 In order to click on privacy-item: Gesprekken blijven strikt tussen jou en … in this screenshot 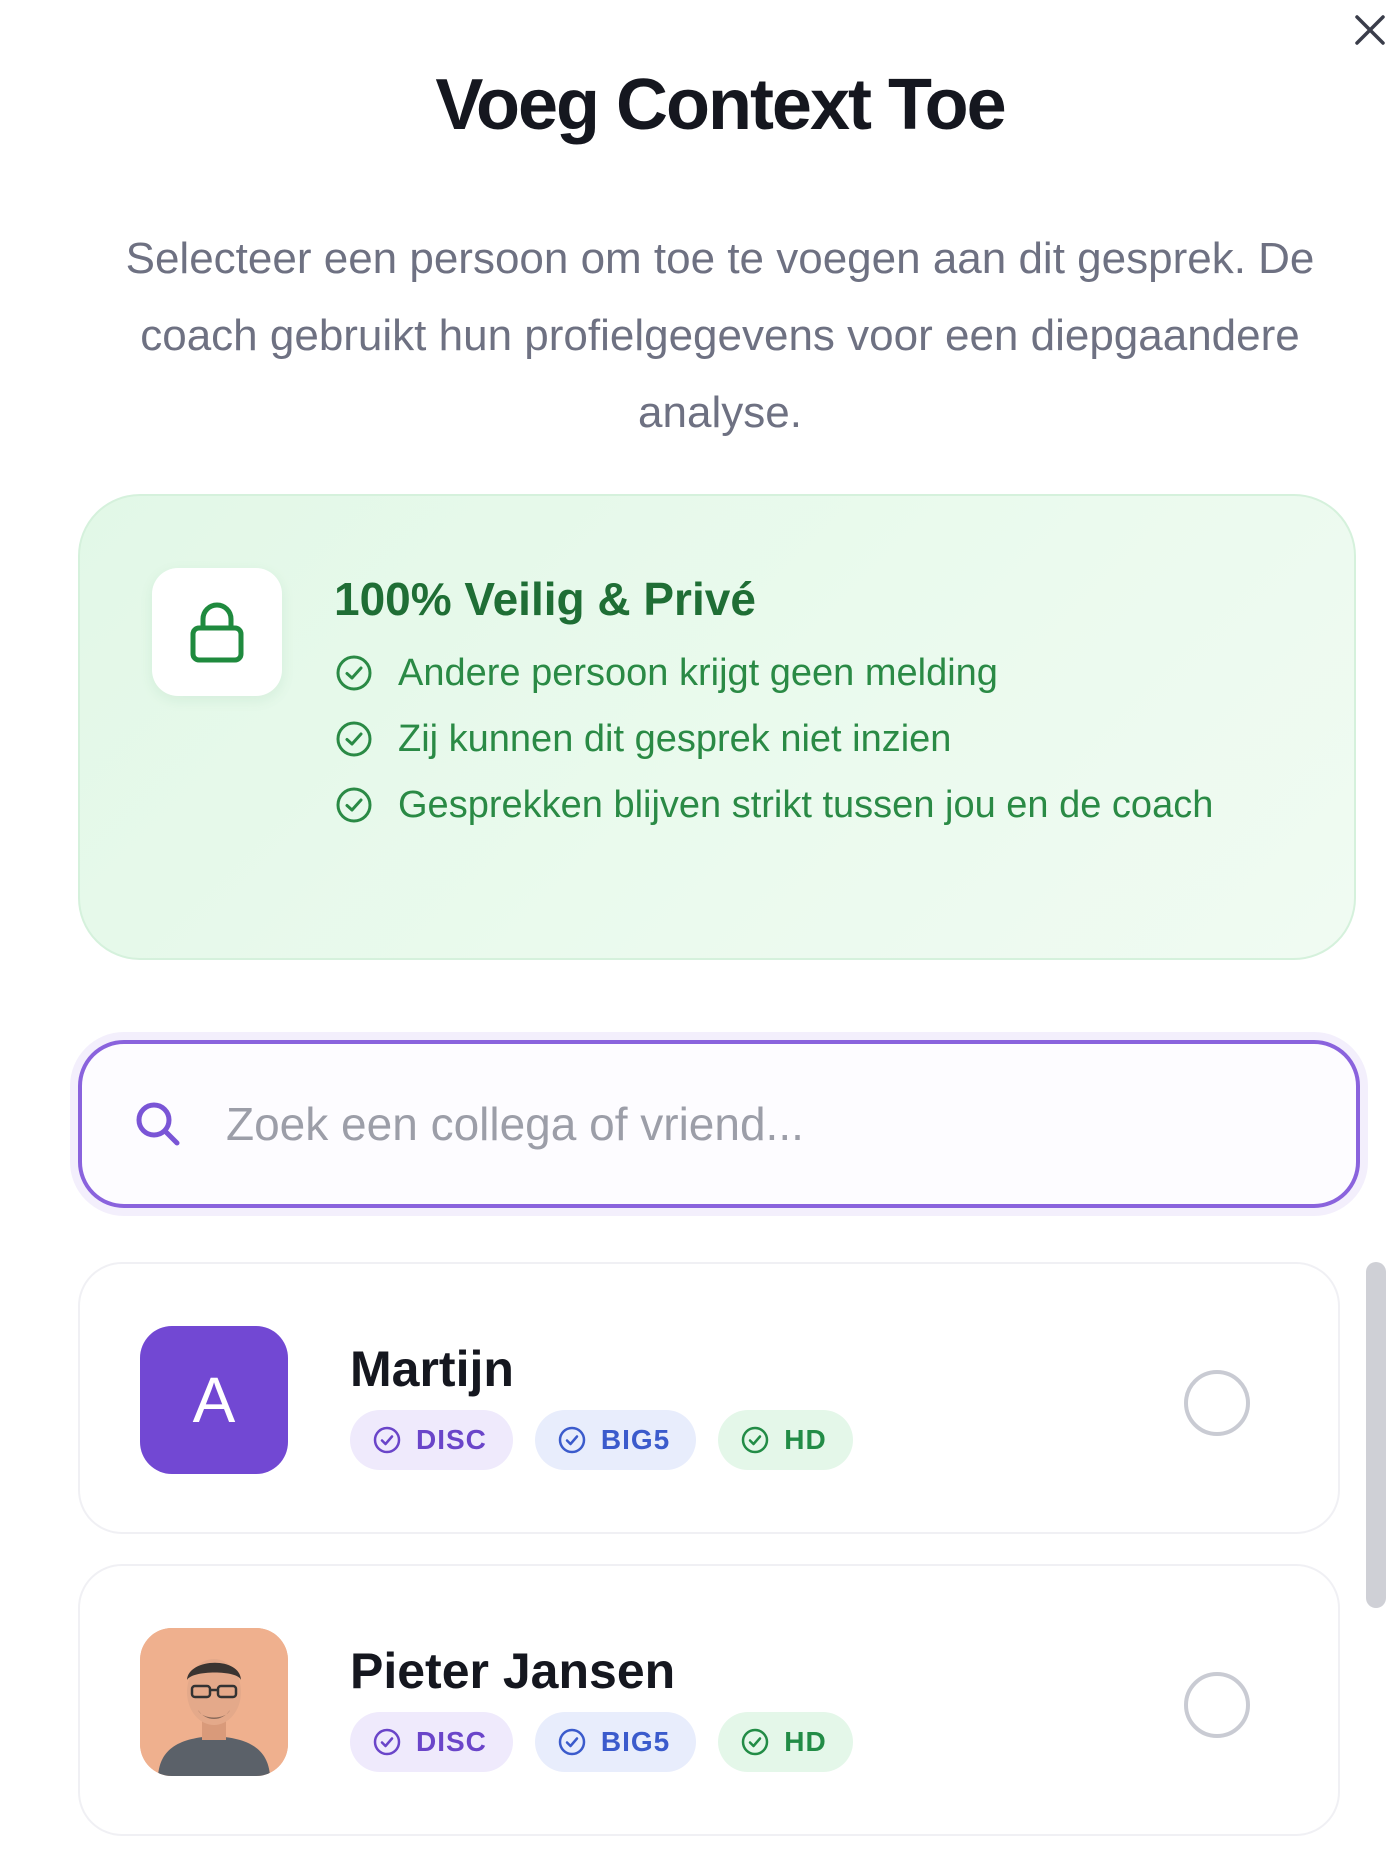, I will do `click(814, 805)`.